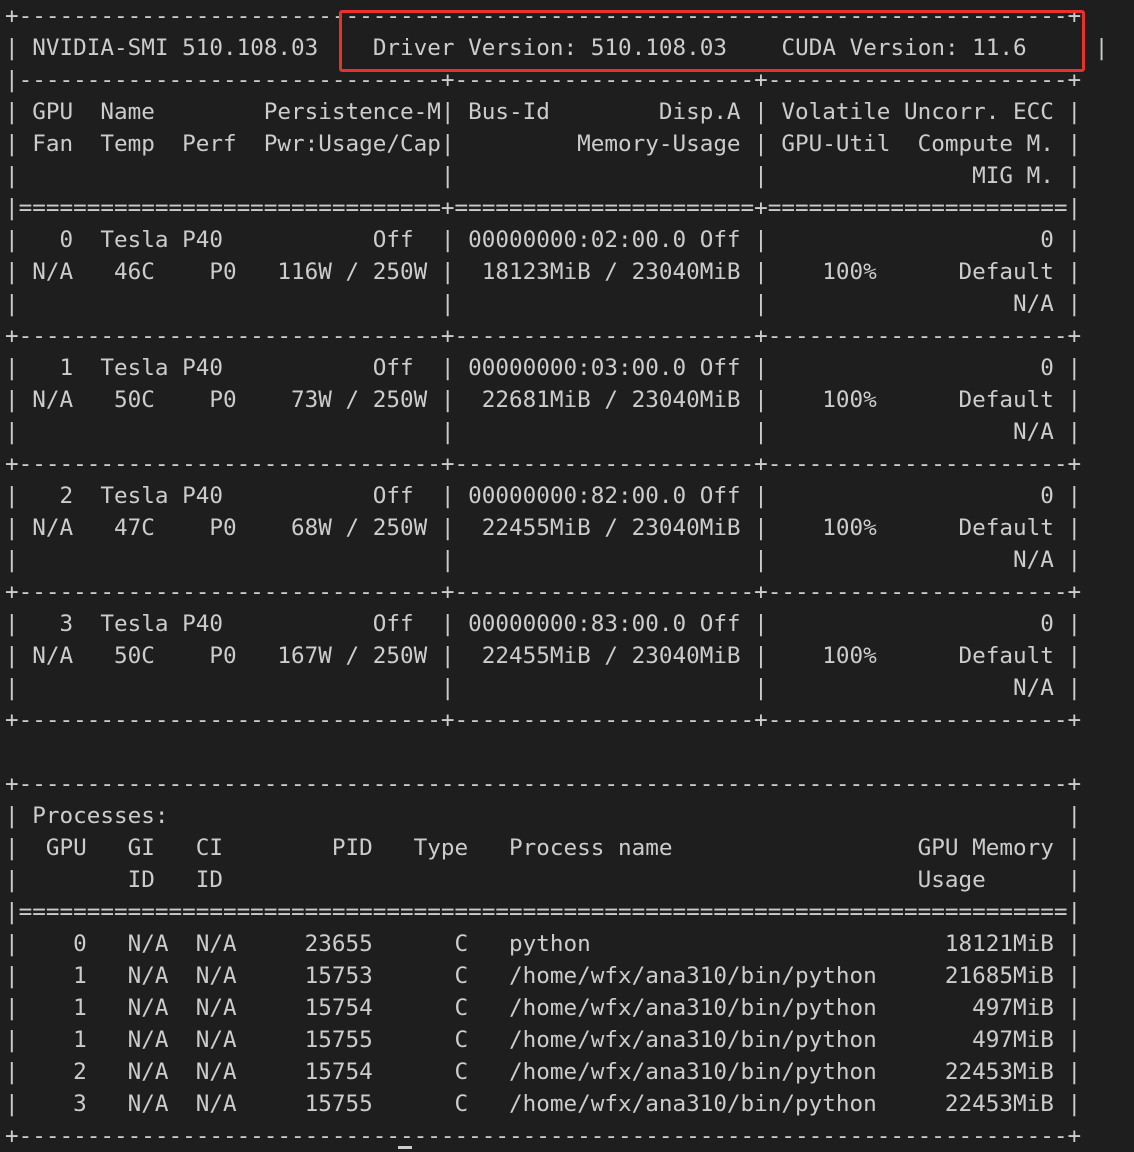  What do you see at coordinates (543, 880) in the screenshot?
I see `processes-header-line: | ID ID Usage |` at bounding box center [543, 880].